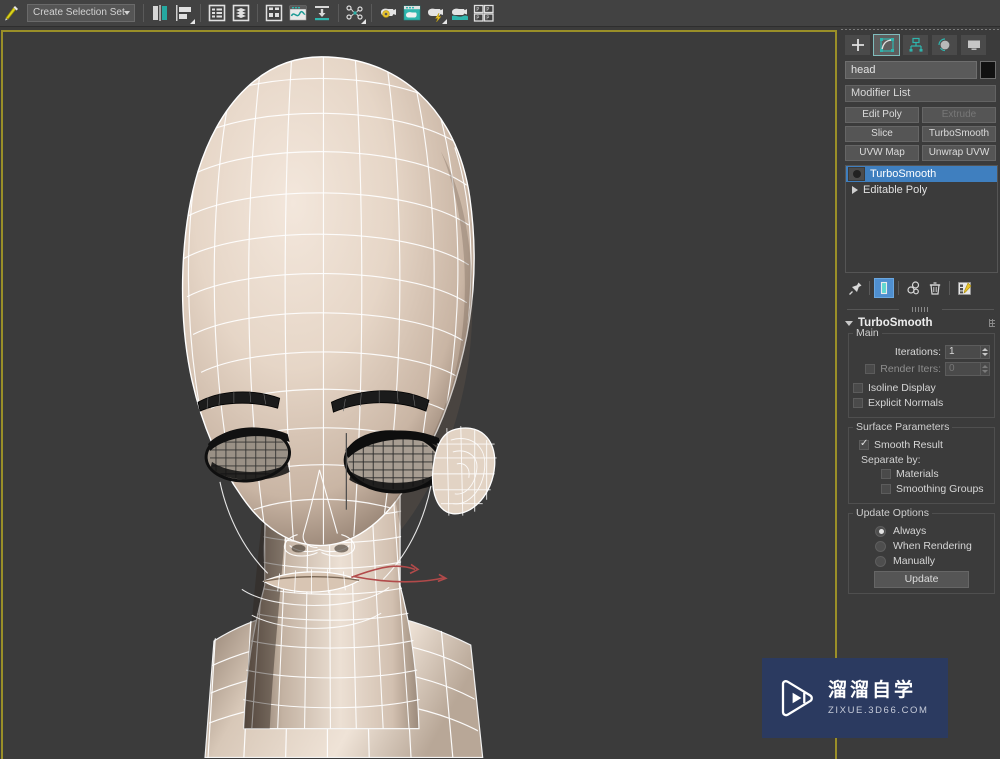 The width and height of the screenshot is (1000, 759). Describe the element at coordinates (298, 13) in the screenshot. I see `curve-editor-icon` at that location.